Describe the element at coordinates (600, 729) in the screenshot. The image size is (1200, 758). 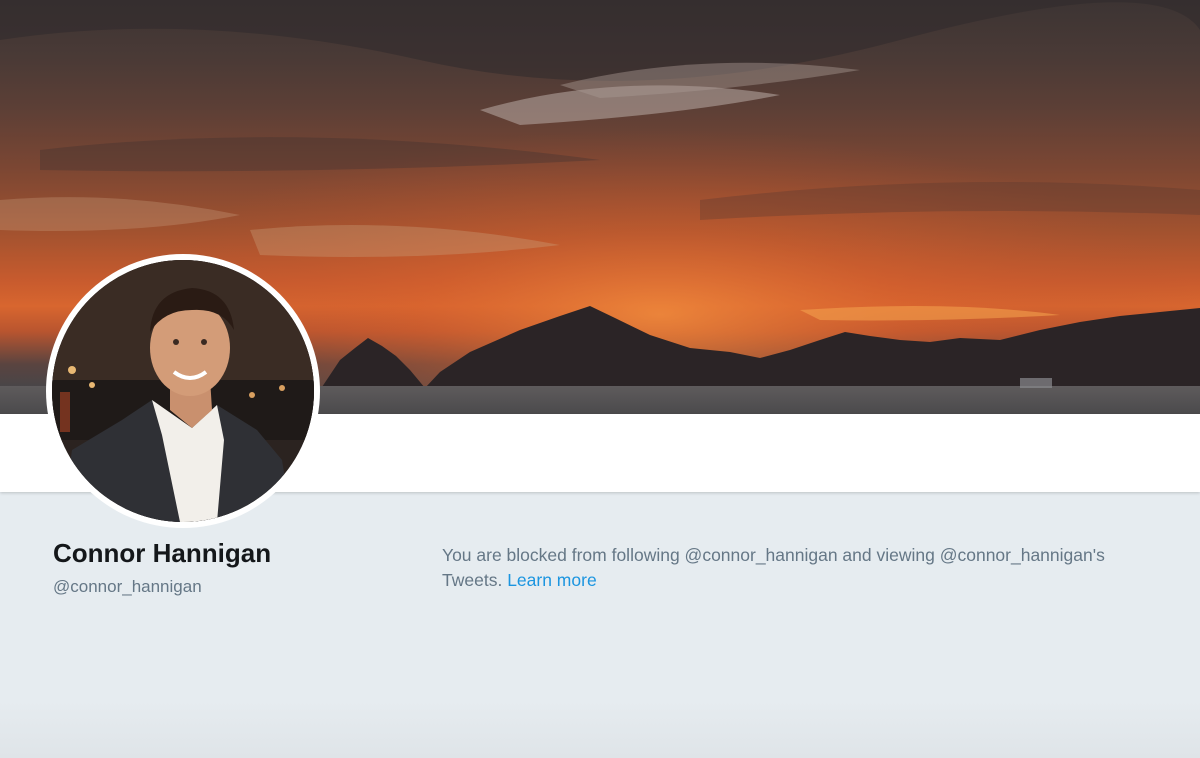
I see `bottom-shadow` at that location.